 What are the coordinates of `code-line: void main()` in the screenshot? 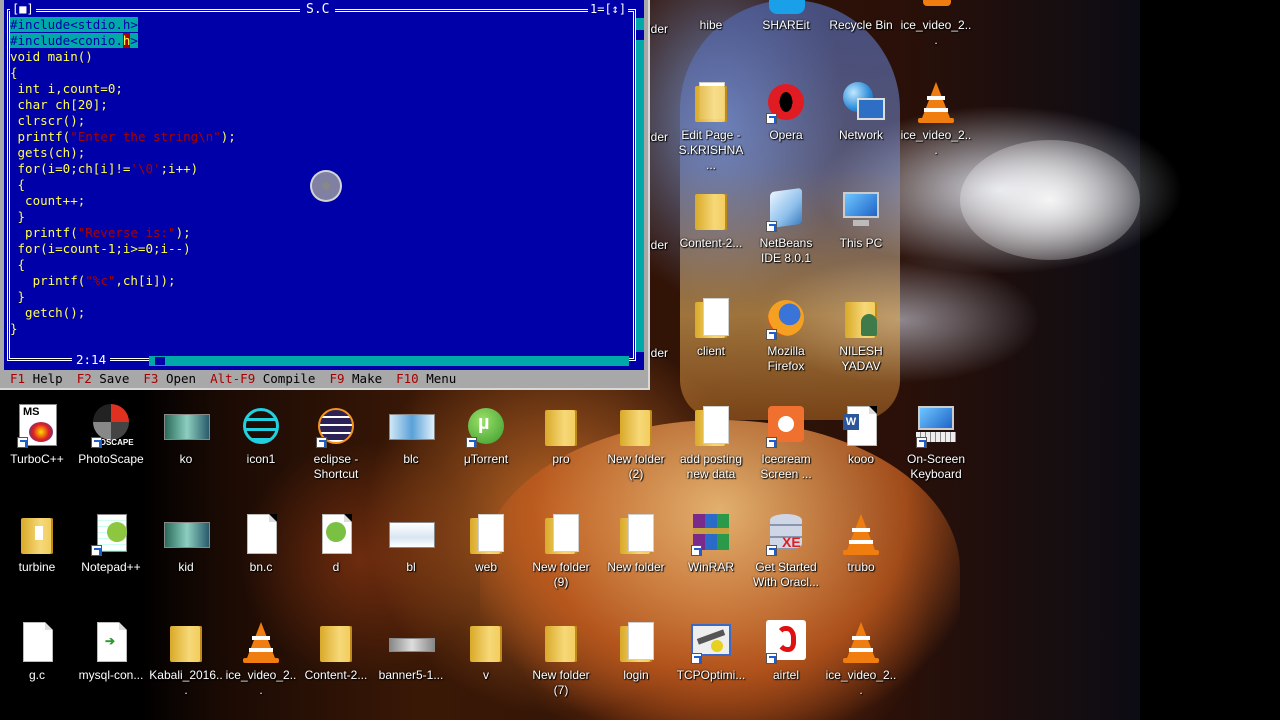 It's located at (51, 56).